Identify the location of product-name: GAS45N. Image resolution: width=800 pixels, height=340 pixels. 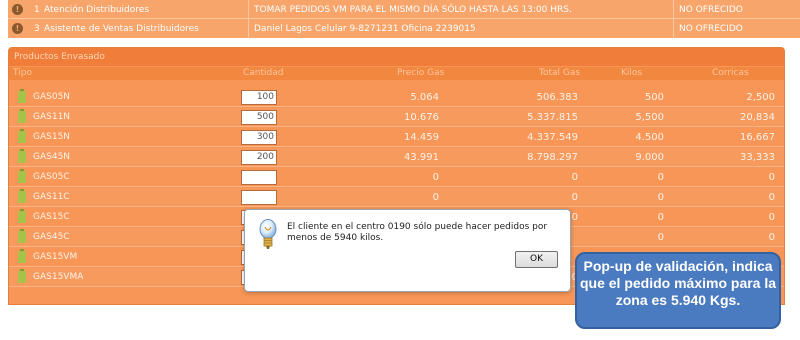
(52, 157).